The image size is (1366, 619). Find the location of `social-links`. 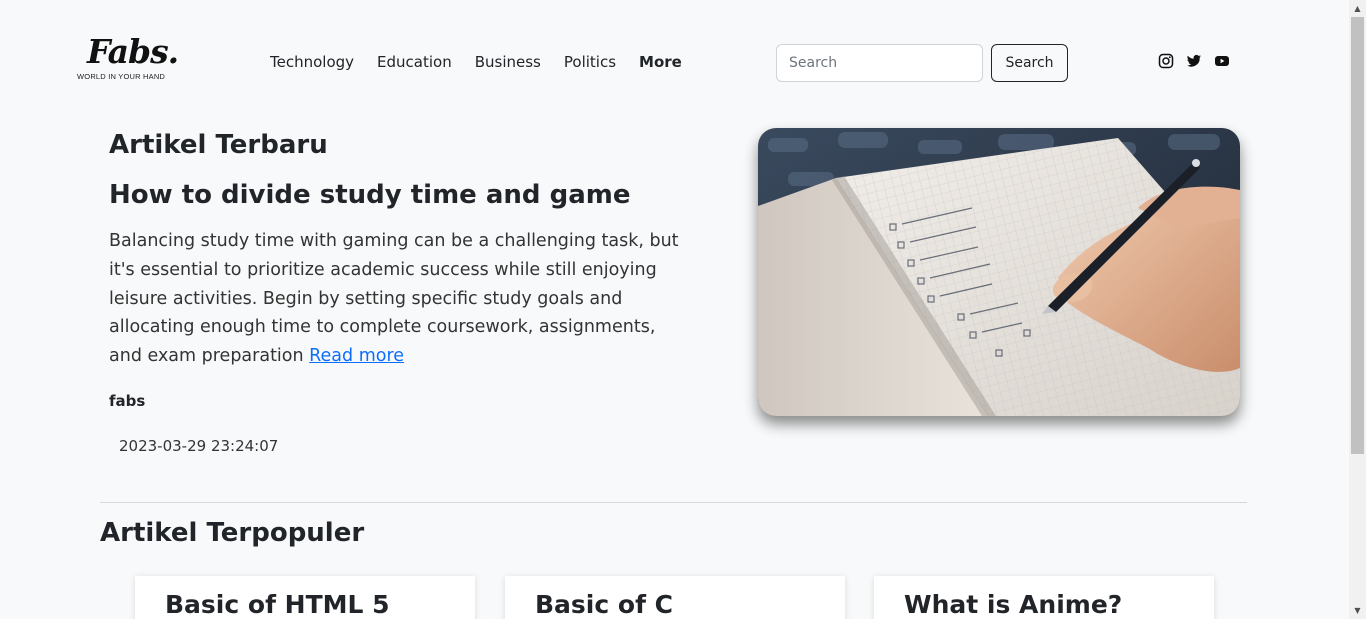

social-links is located at coordinates (1194, 61).